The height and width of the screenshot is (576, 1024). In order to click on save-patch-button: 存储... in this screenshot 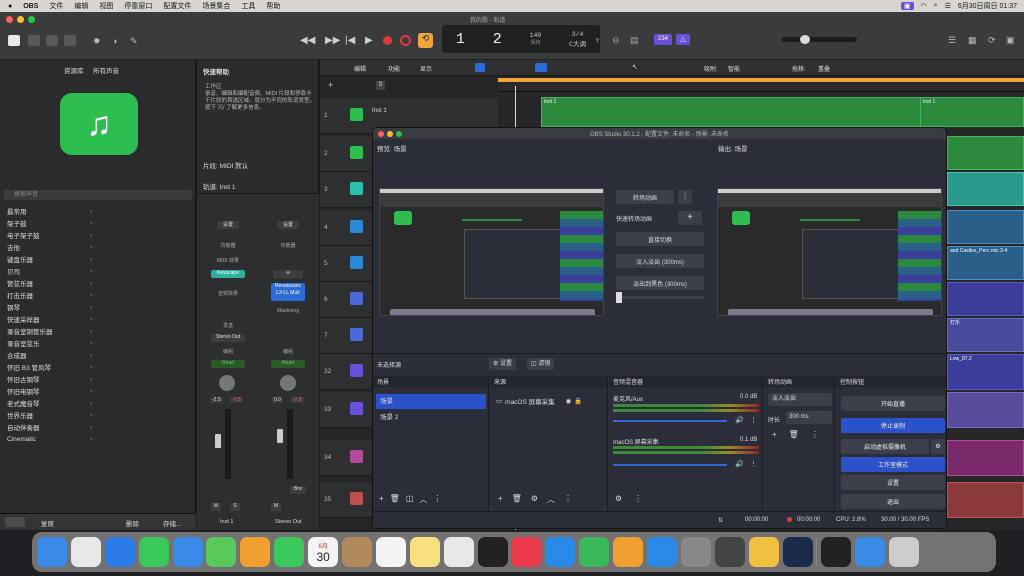, I will do `click(172, 523)`.